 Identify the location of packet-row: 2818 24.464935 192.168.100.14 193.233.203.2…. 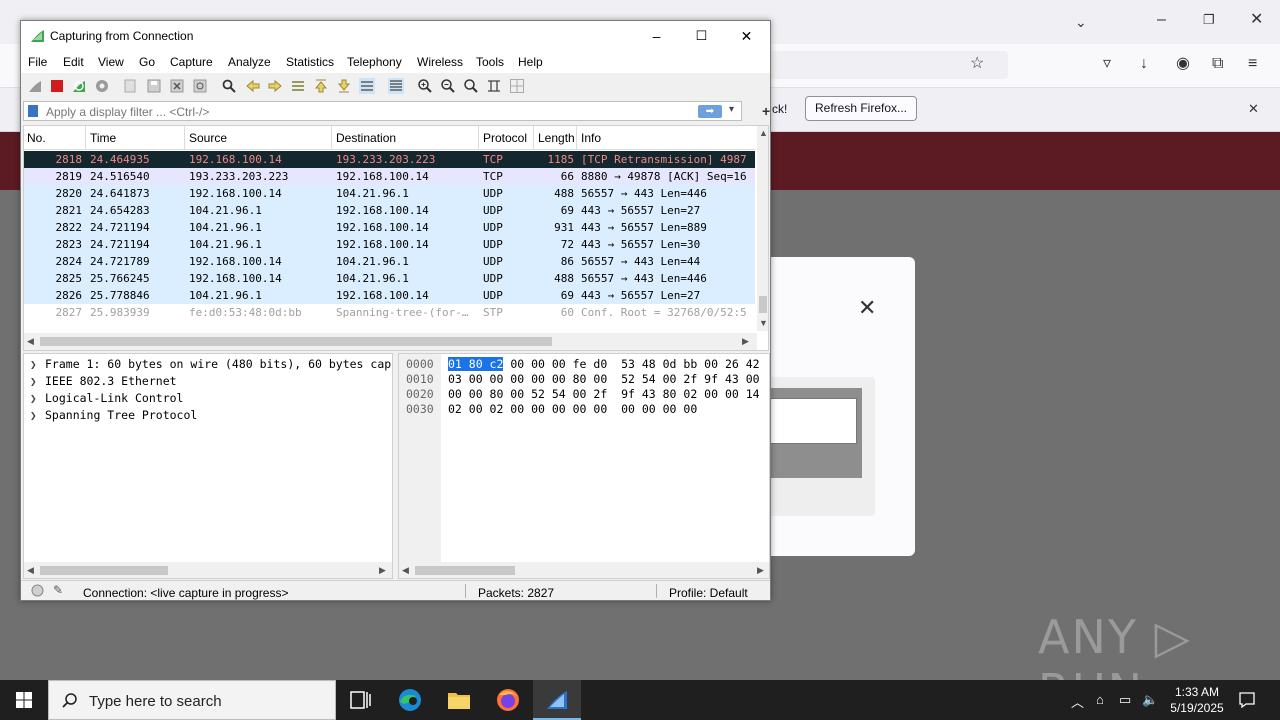
(389, 159).